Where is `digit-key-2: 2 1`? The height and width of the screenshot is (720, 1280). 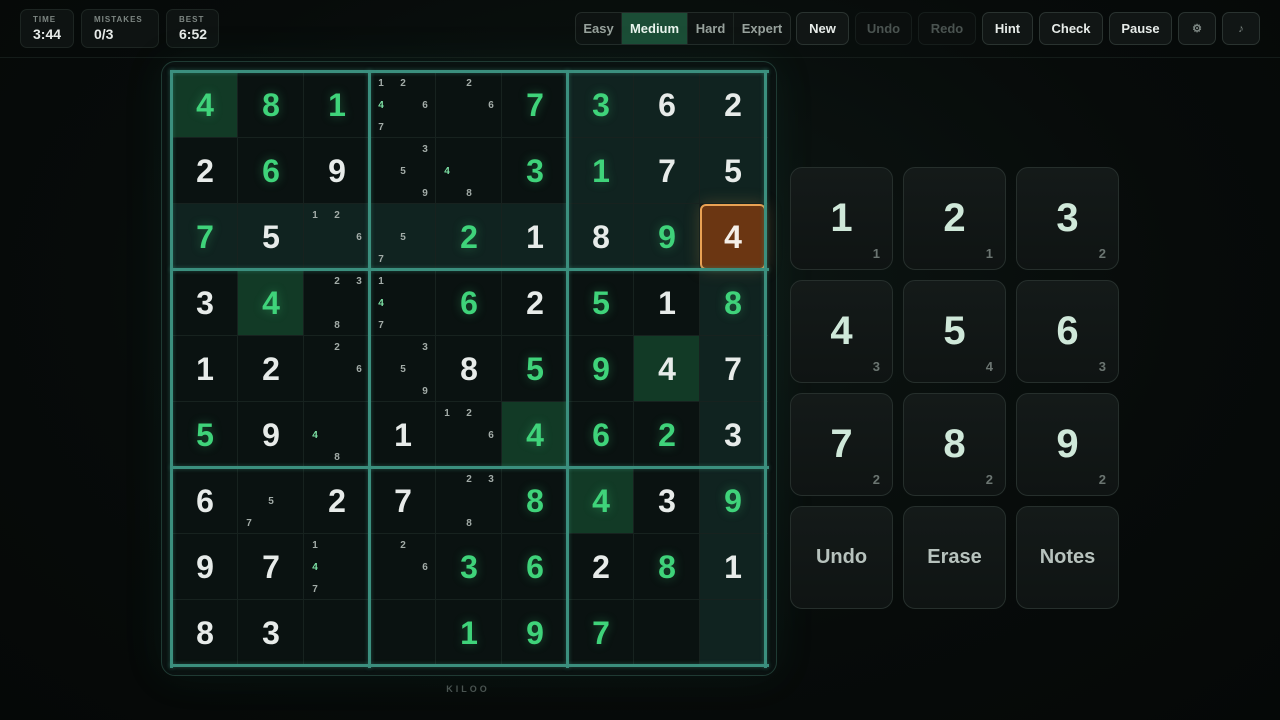
digit-key-2: 2 1 is located at coordinates (954, 218).